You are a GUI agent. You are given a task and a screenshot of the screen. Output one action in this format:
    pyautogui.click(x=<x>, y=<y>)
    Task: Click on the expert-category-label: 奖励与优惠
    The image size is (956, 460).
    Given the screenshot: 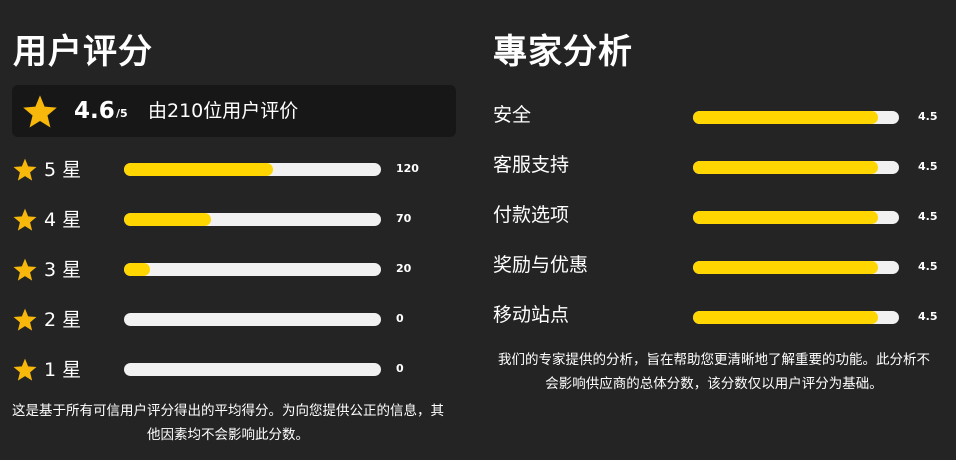 What is the action you would take?
    pyautogui.click(x=541, y=265)
    